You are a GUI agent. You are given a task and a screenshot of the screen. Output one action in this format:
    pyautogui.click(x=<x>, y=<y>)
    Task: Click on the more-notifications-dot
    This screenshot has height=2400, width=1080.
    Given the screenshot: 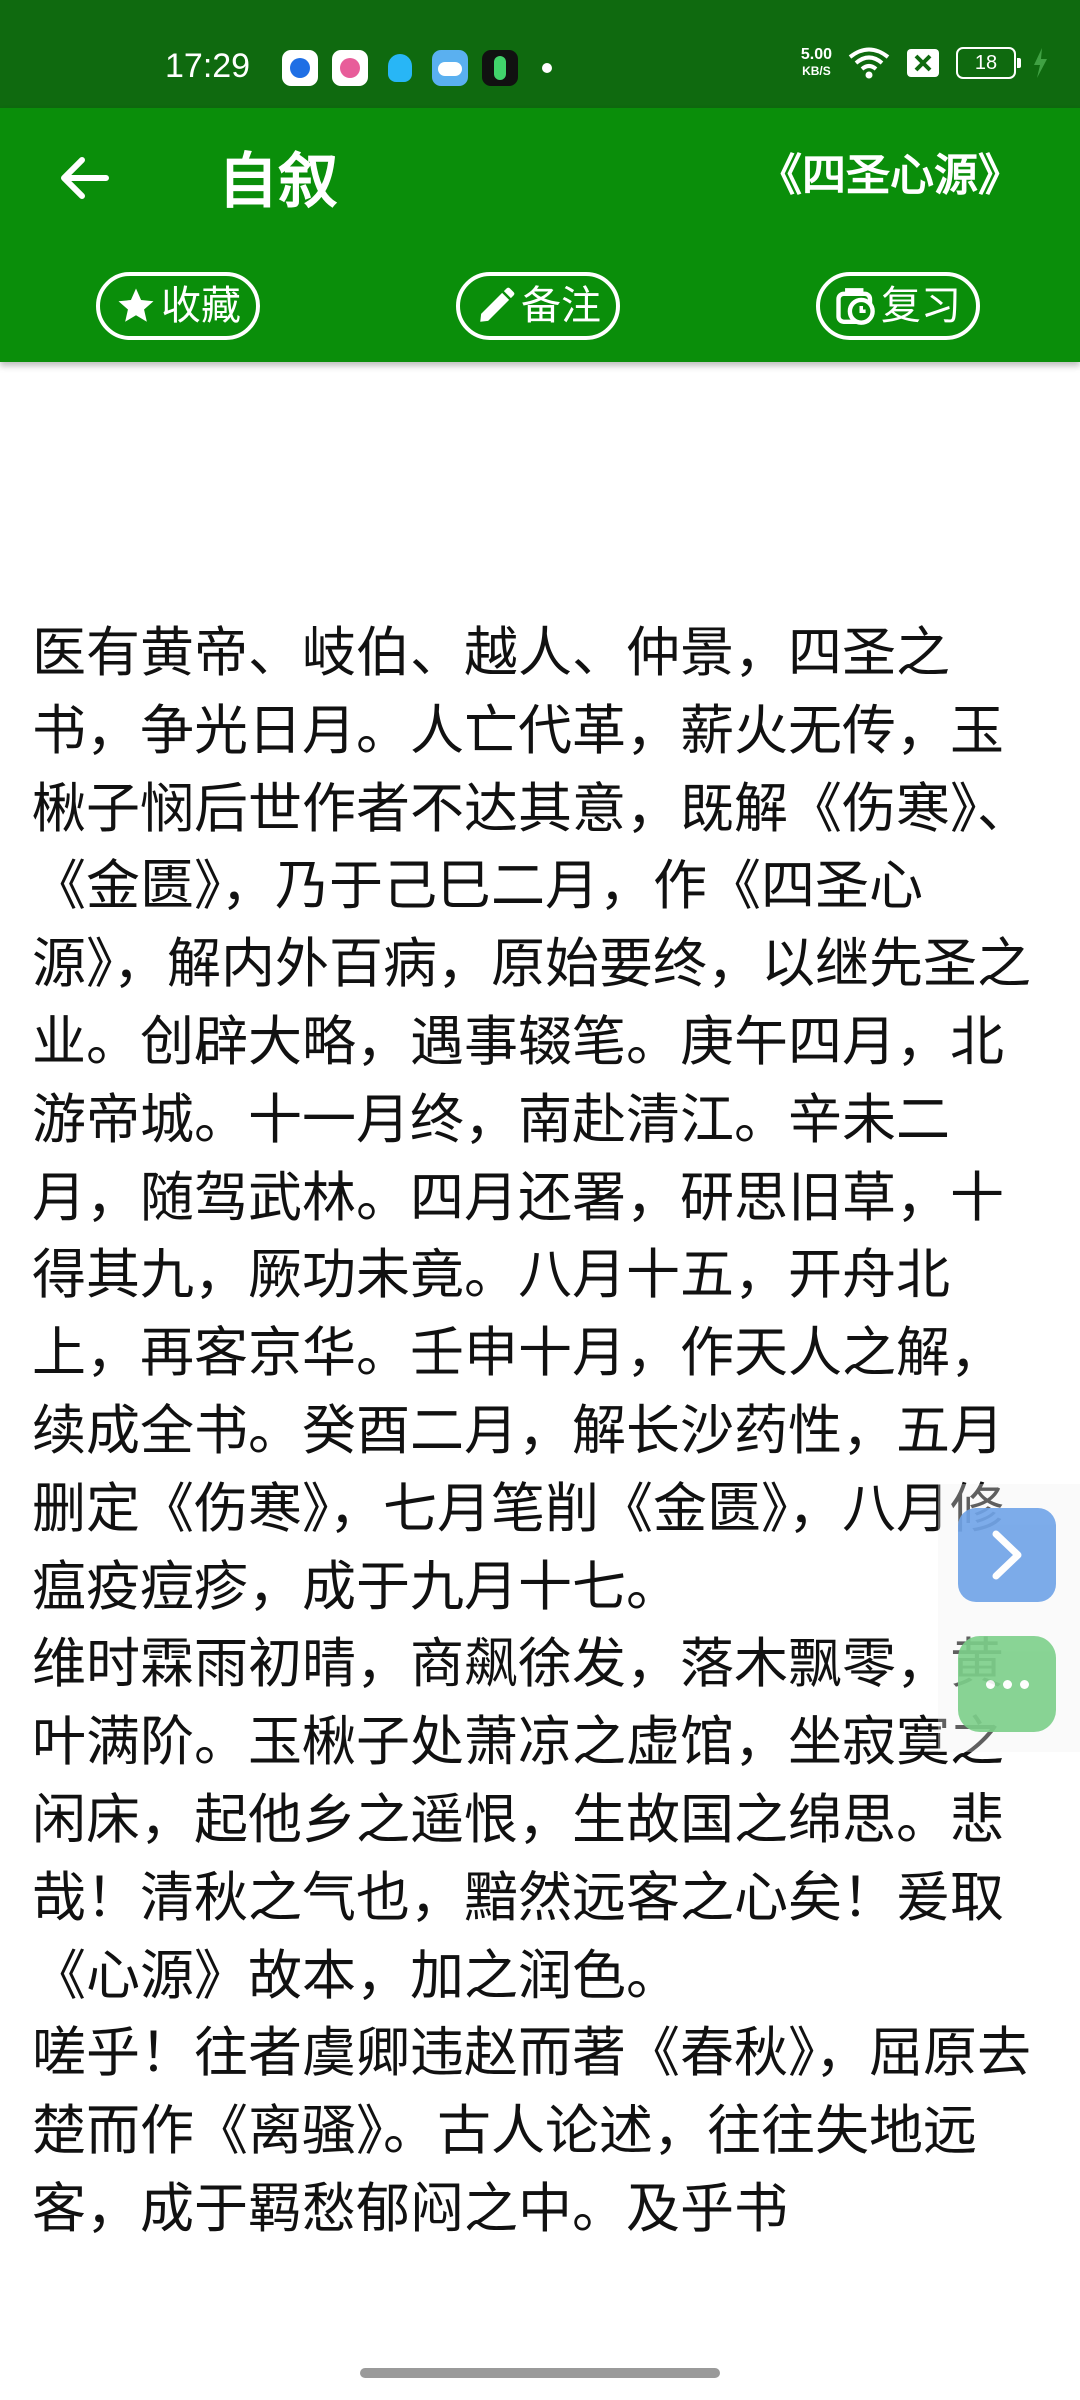 What is the action you would take?
    pyautogui.click(x=547, y=68)
    